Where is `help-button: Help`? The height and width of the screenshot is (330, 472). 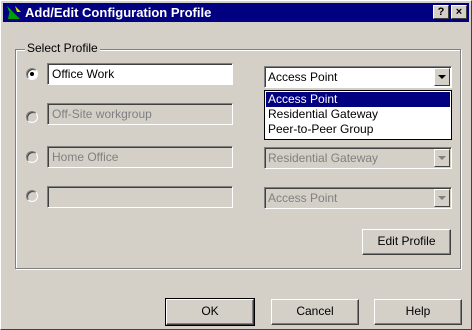 help-button: Help is located at coordinates (418, 312).